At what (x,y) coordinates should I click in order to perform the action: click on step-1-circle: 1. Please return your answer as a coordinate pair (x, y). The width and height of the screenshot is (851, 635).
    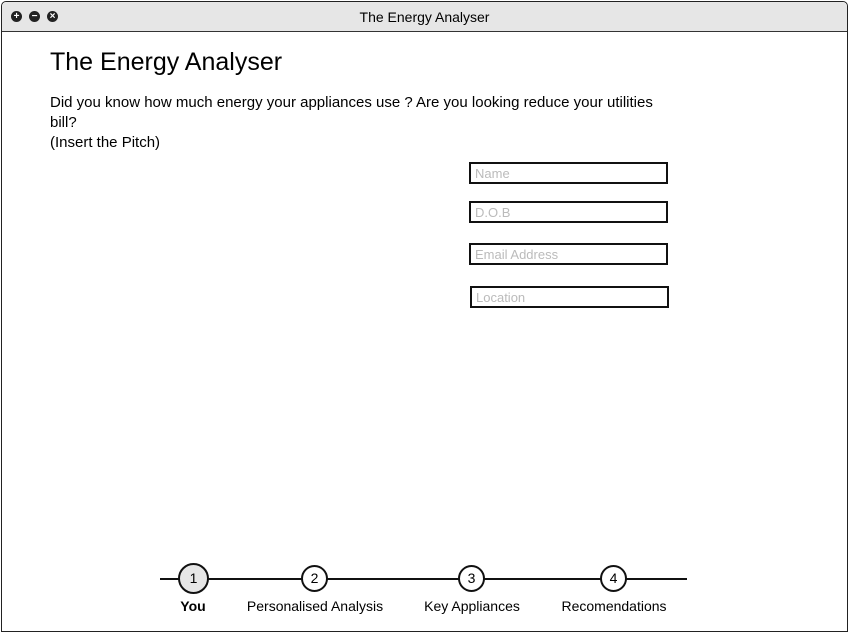
    Looking at the image, I should click on (193, 578).